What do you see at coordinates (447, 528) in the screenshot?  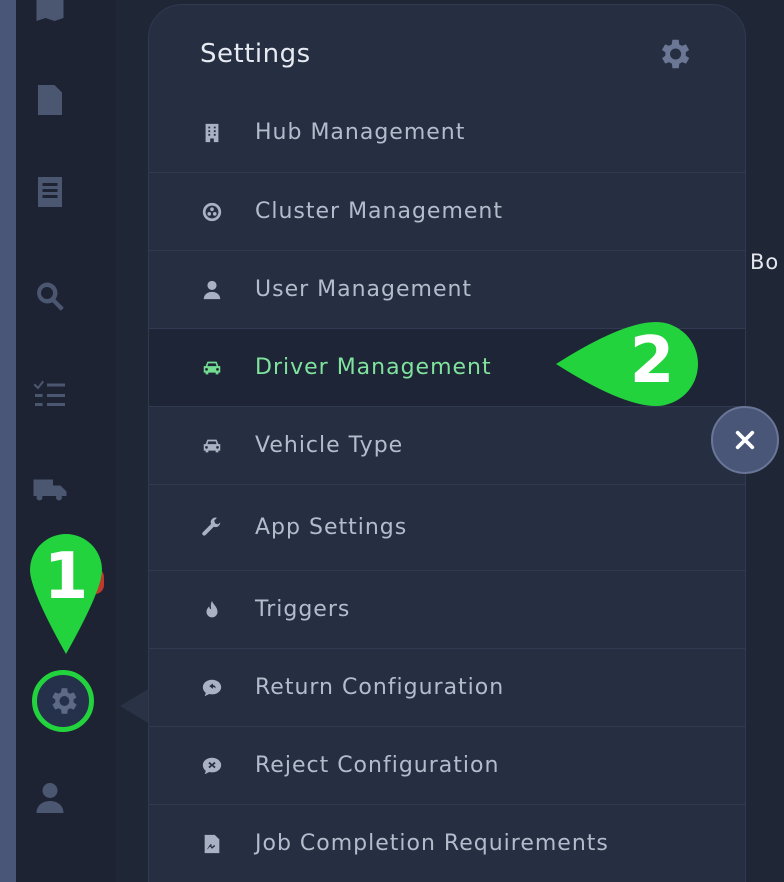 I see `menu-item-app-settings: App Settings` at bounding box center [447, 528].